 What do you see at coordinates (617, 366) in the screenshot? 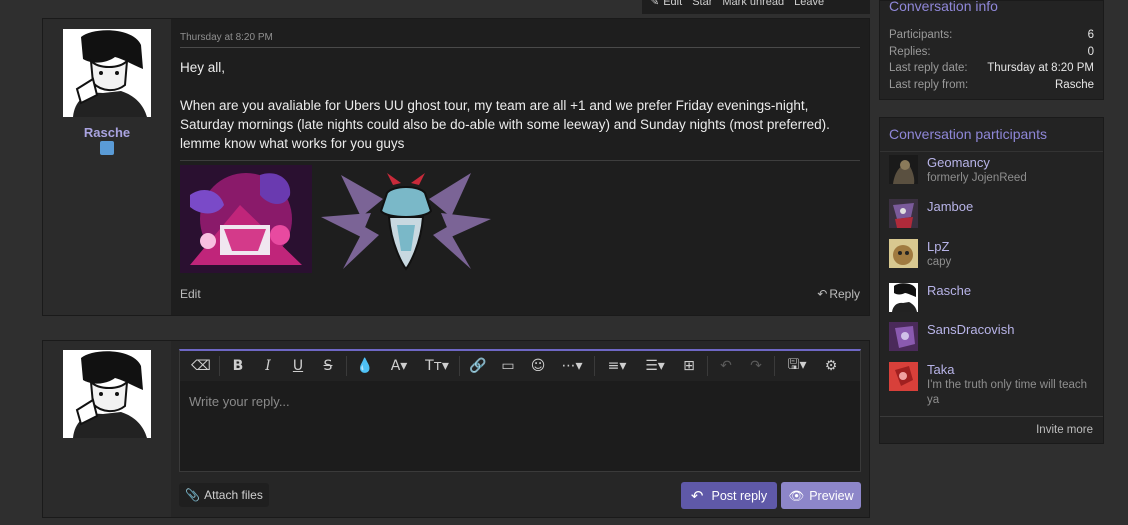
I see `align-dropdown-icon: ≡▾` at bounding box center [617, 366].